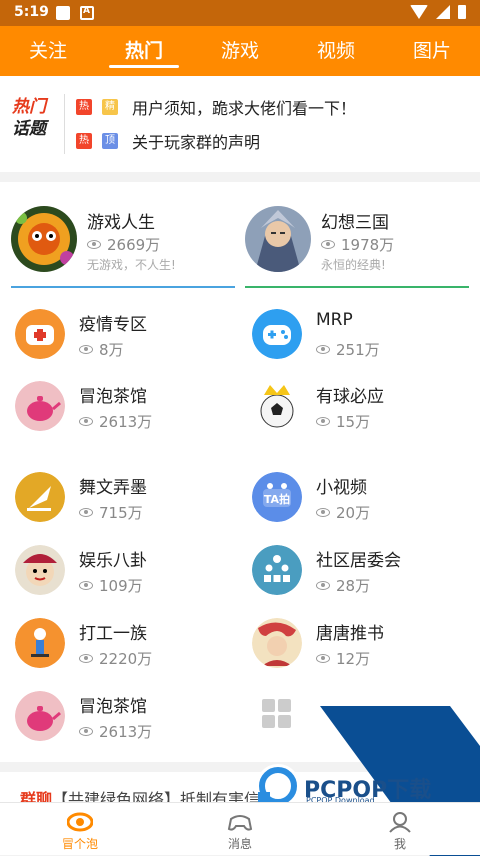 The width and height of the screenshot is (480, 856). What do you see at coordinates (419, 12) in the screenshot?
I see `wifi-icon` at bounding box center [419, 12].